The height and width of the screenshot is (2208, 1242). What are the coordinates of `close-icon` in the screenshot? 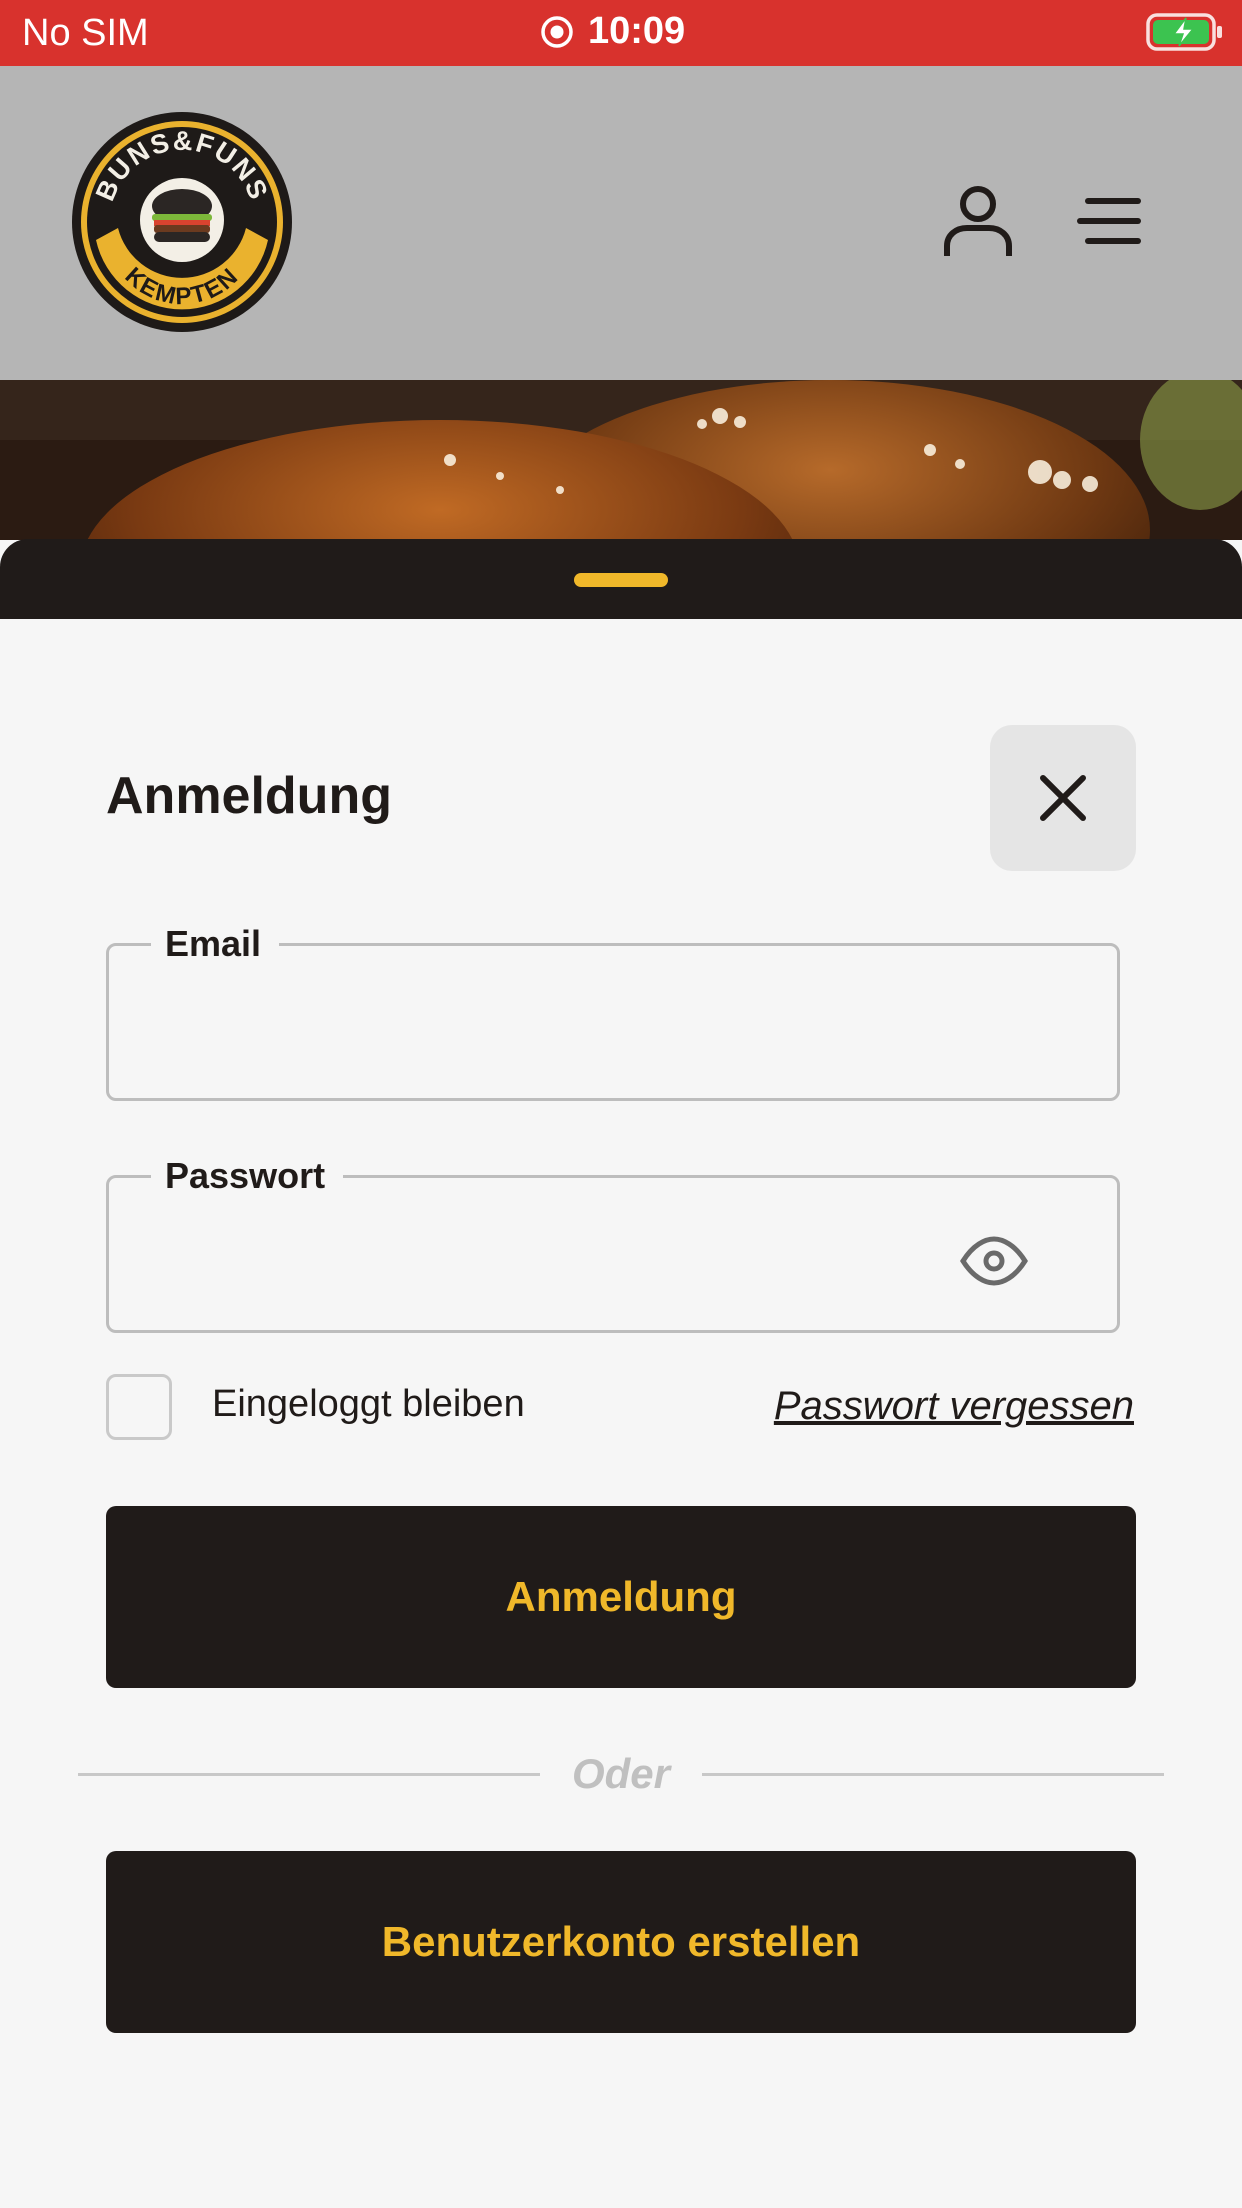 It's located at (1063, 798).